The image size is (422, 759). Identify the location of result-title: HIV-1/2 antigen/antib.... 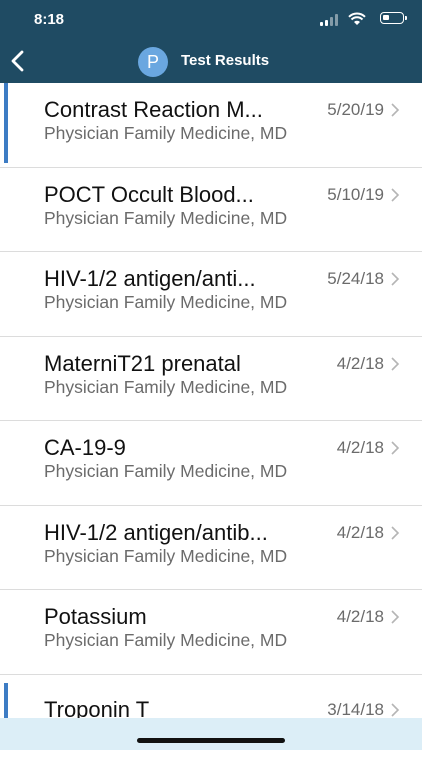
(173, 533).